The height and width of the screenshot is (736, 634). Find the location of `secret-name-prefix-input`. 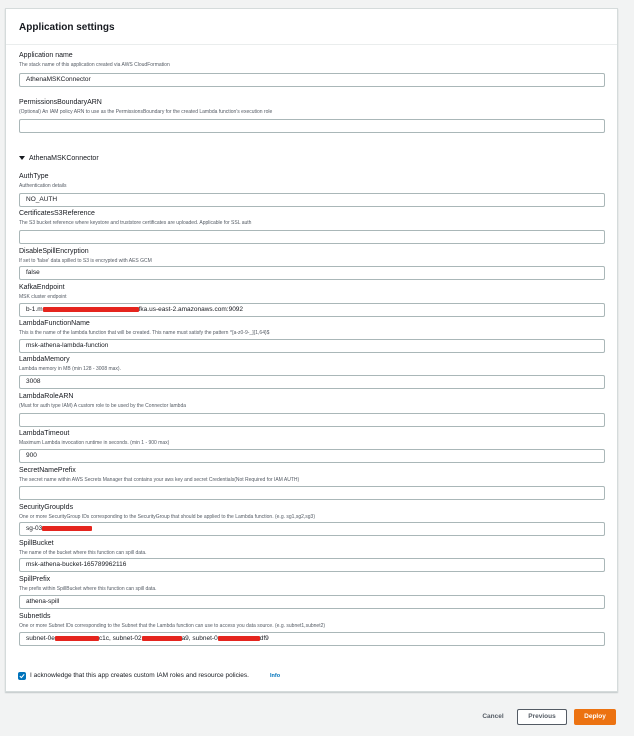

secret-name-prefix-input is located at coordinates (312, 493).